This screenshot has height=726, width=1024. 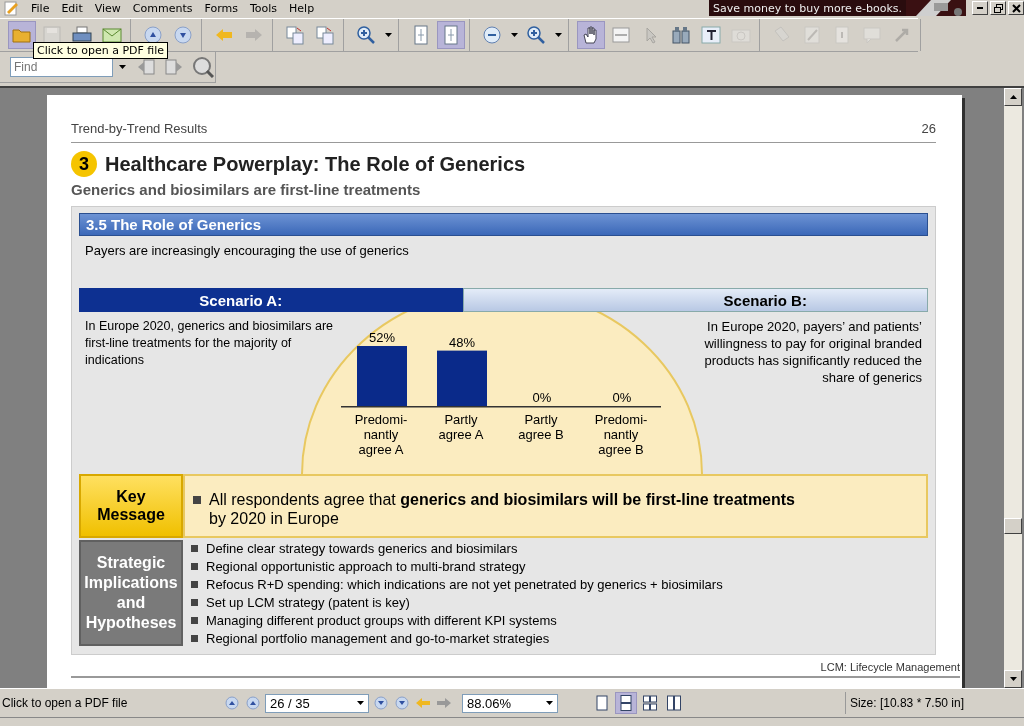 I want to click on tooltip: Click to open a PDF file, so click(x=101, y=50).